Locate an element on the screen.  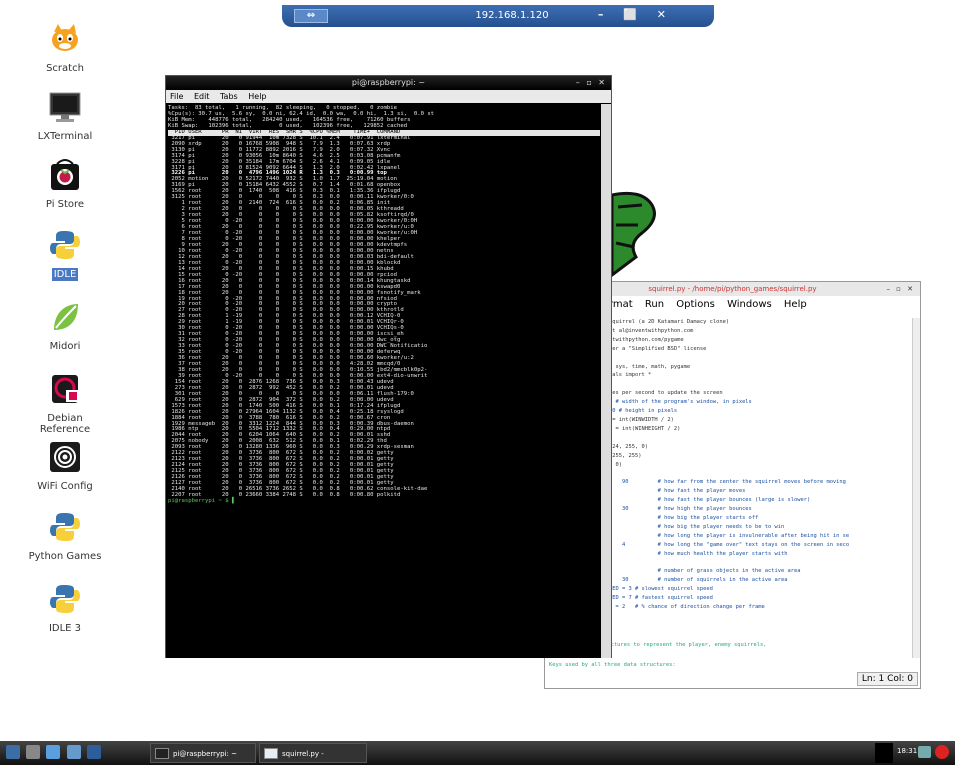
code-line: 80 # height in pixels is located at coordinates (643, 411).